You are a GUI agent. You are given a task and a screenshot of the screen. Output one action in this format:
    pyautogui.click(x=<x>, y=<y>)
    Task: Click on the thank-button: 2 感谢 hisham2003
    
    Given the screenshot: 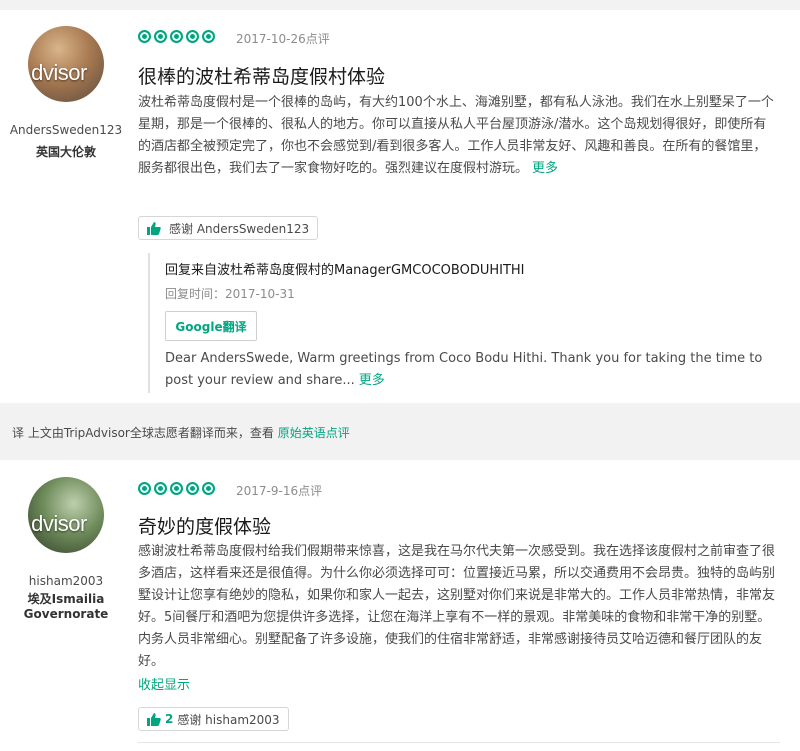 What is the action you would take?
    pyautogui.click(x=213, y=719)
    